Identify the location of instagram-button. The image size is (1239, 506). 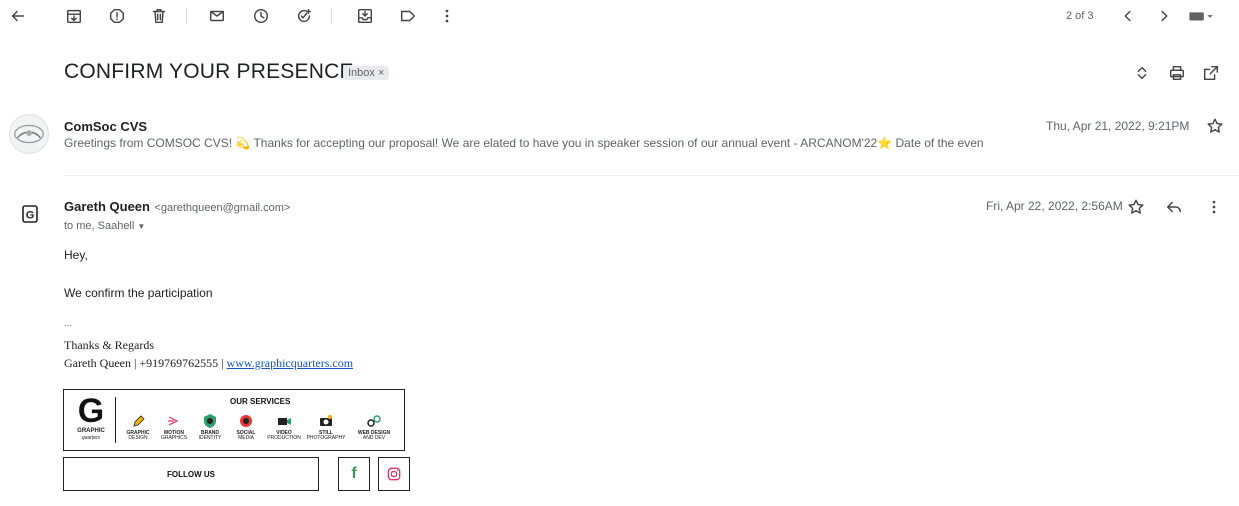
(394, 474).